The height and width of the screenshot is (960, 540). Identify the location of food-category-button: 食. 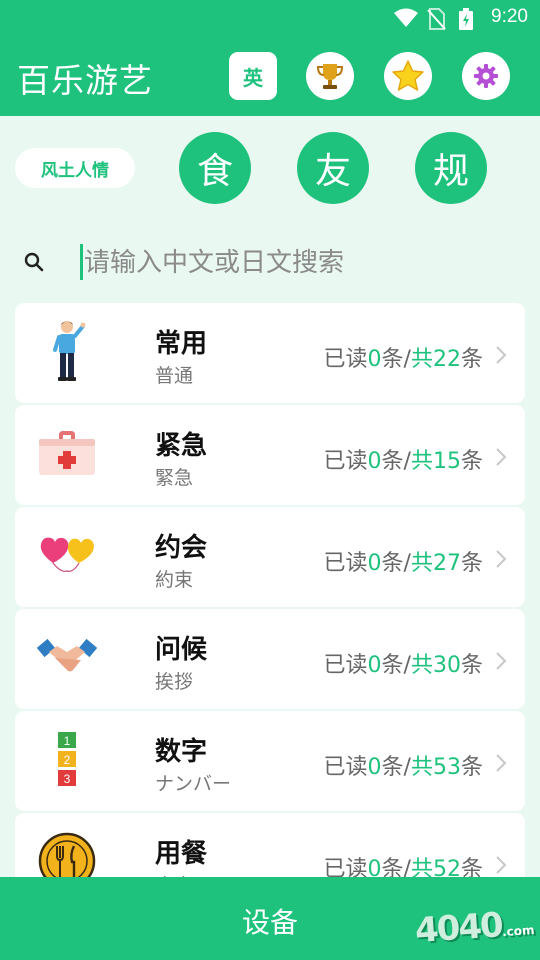
(215, 168).